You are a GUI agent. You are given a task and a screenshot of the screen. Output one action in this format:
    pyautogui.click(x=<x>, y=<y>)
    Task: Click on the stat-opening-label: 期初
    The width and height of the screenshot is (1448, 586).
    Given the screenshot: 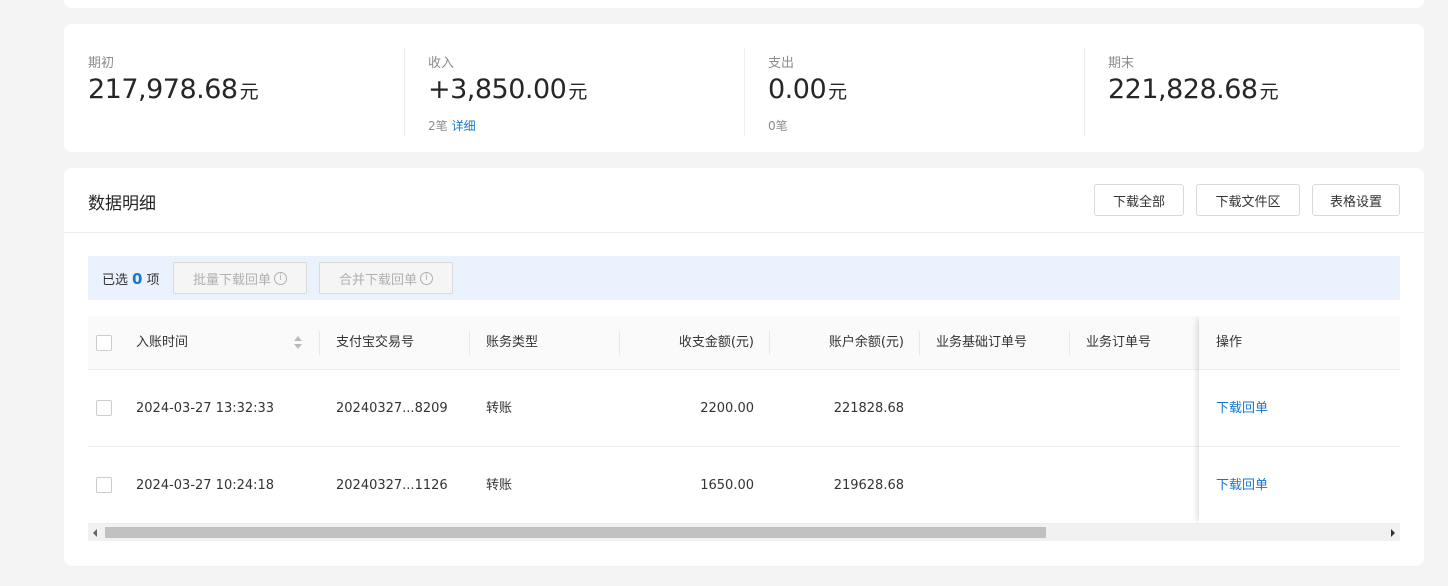 What is the action you would take?
    pyautogui.click(x=101, y=63)
    